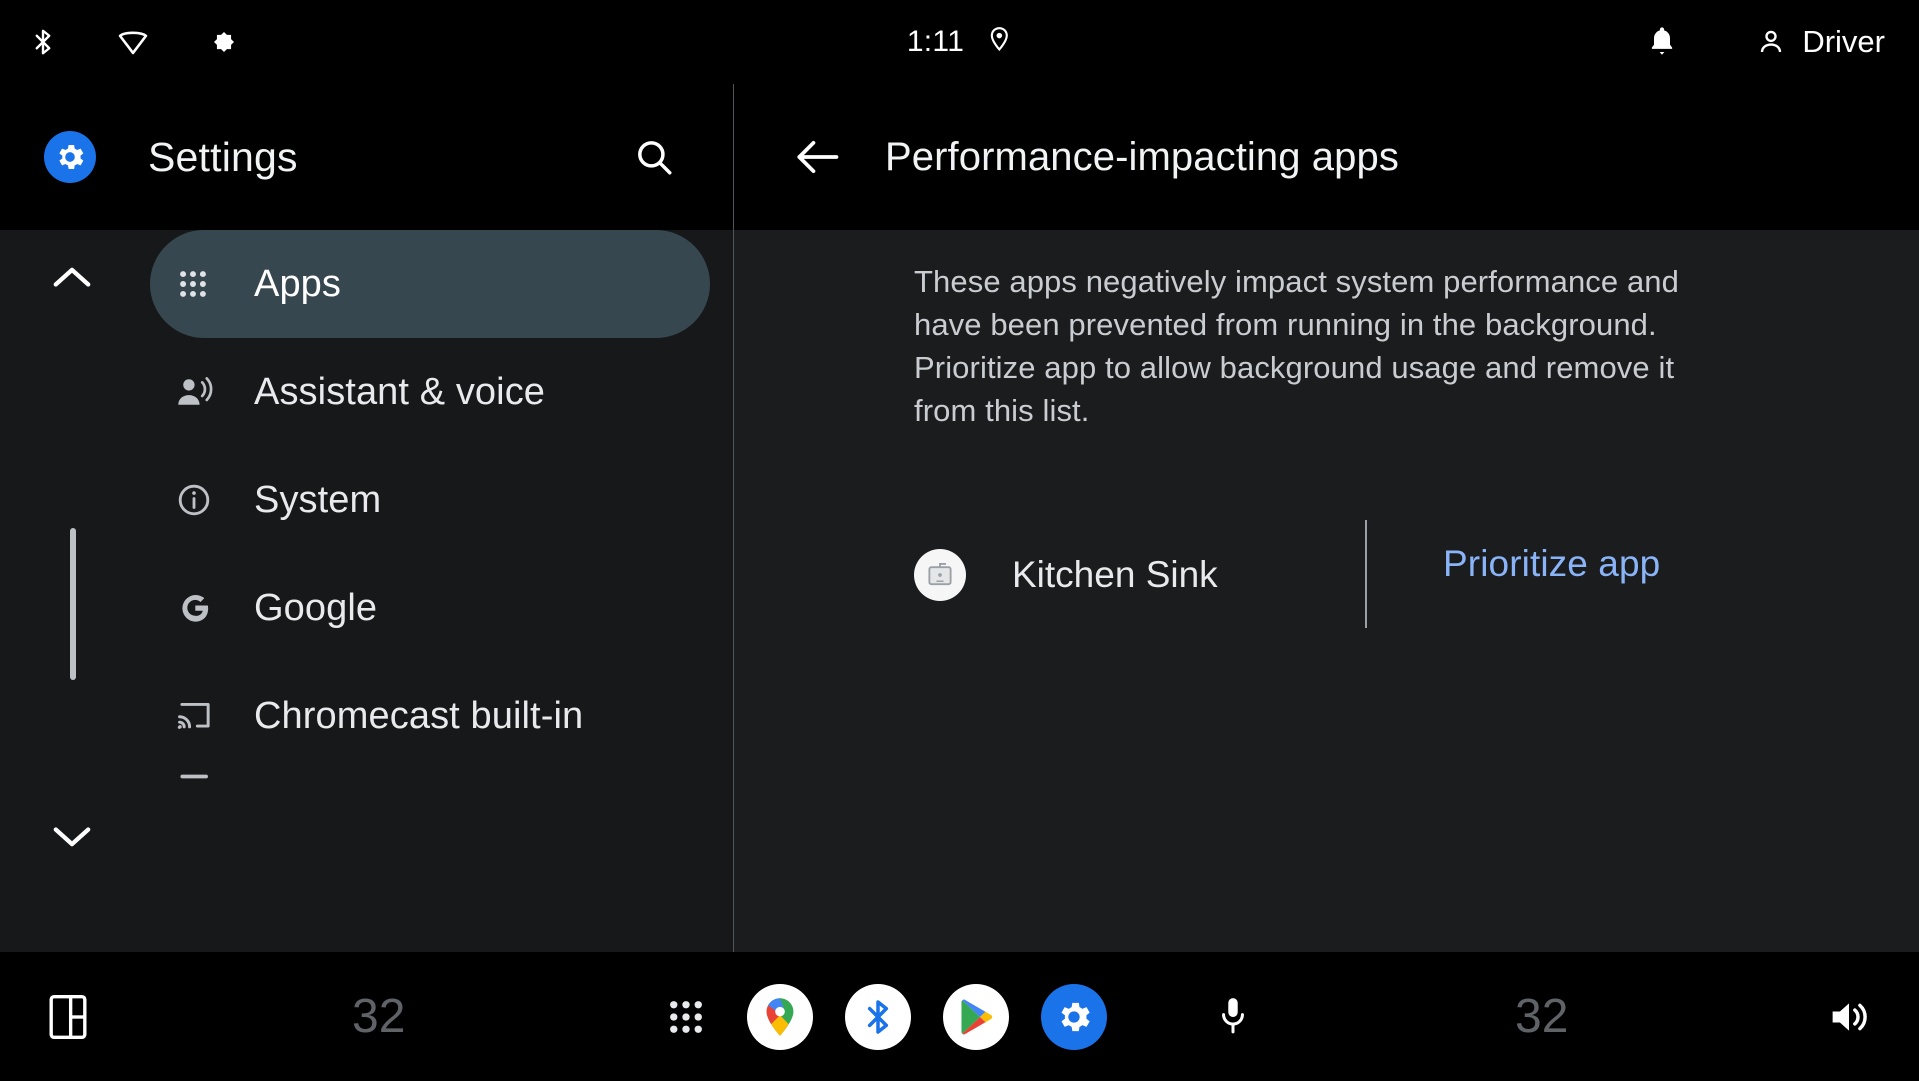 The image size is (1919, 1081). What do you see at coordinates (318, 499) in the screenshot?
I see `sidebar-item-label: System` at bounding box center [318, 499].